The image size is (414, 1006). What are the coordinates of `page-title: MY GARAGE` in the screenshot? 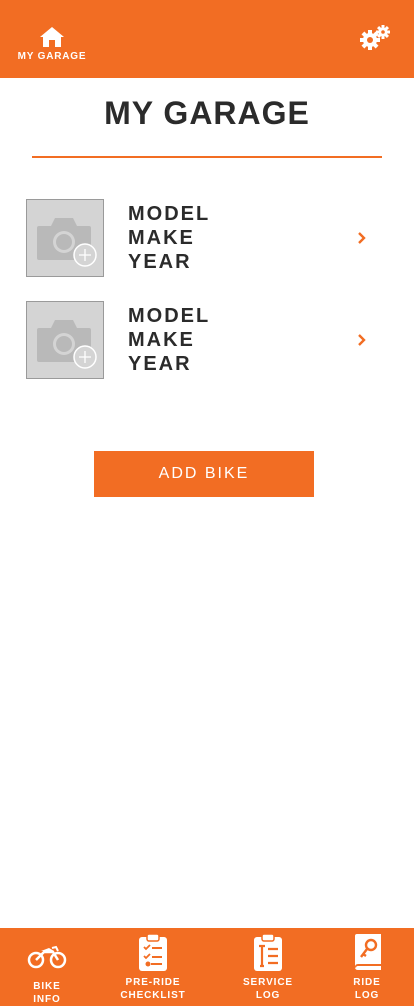 It's located at (207, 113).